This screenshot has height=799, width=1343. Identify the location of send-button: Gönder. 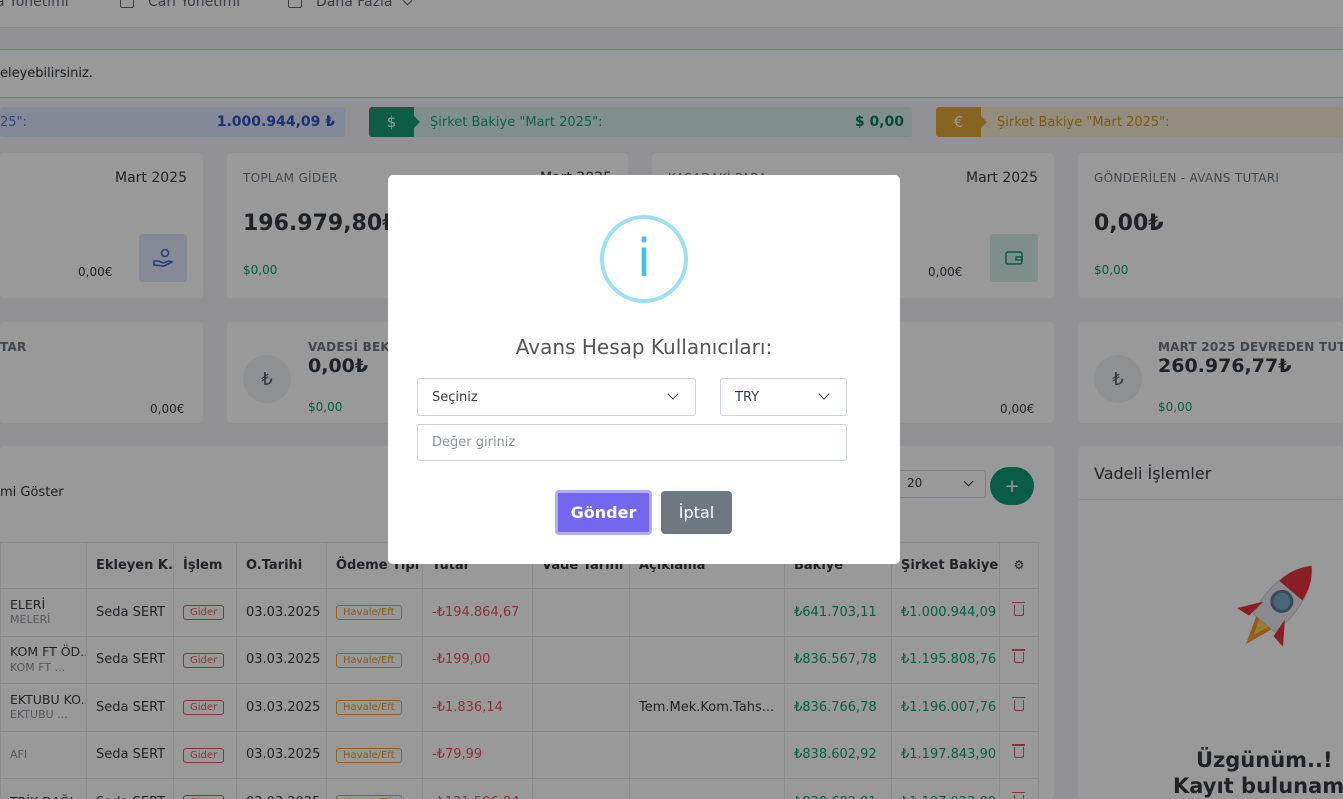
(603, 512).